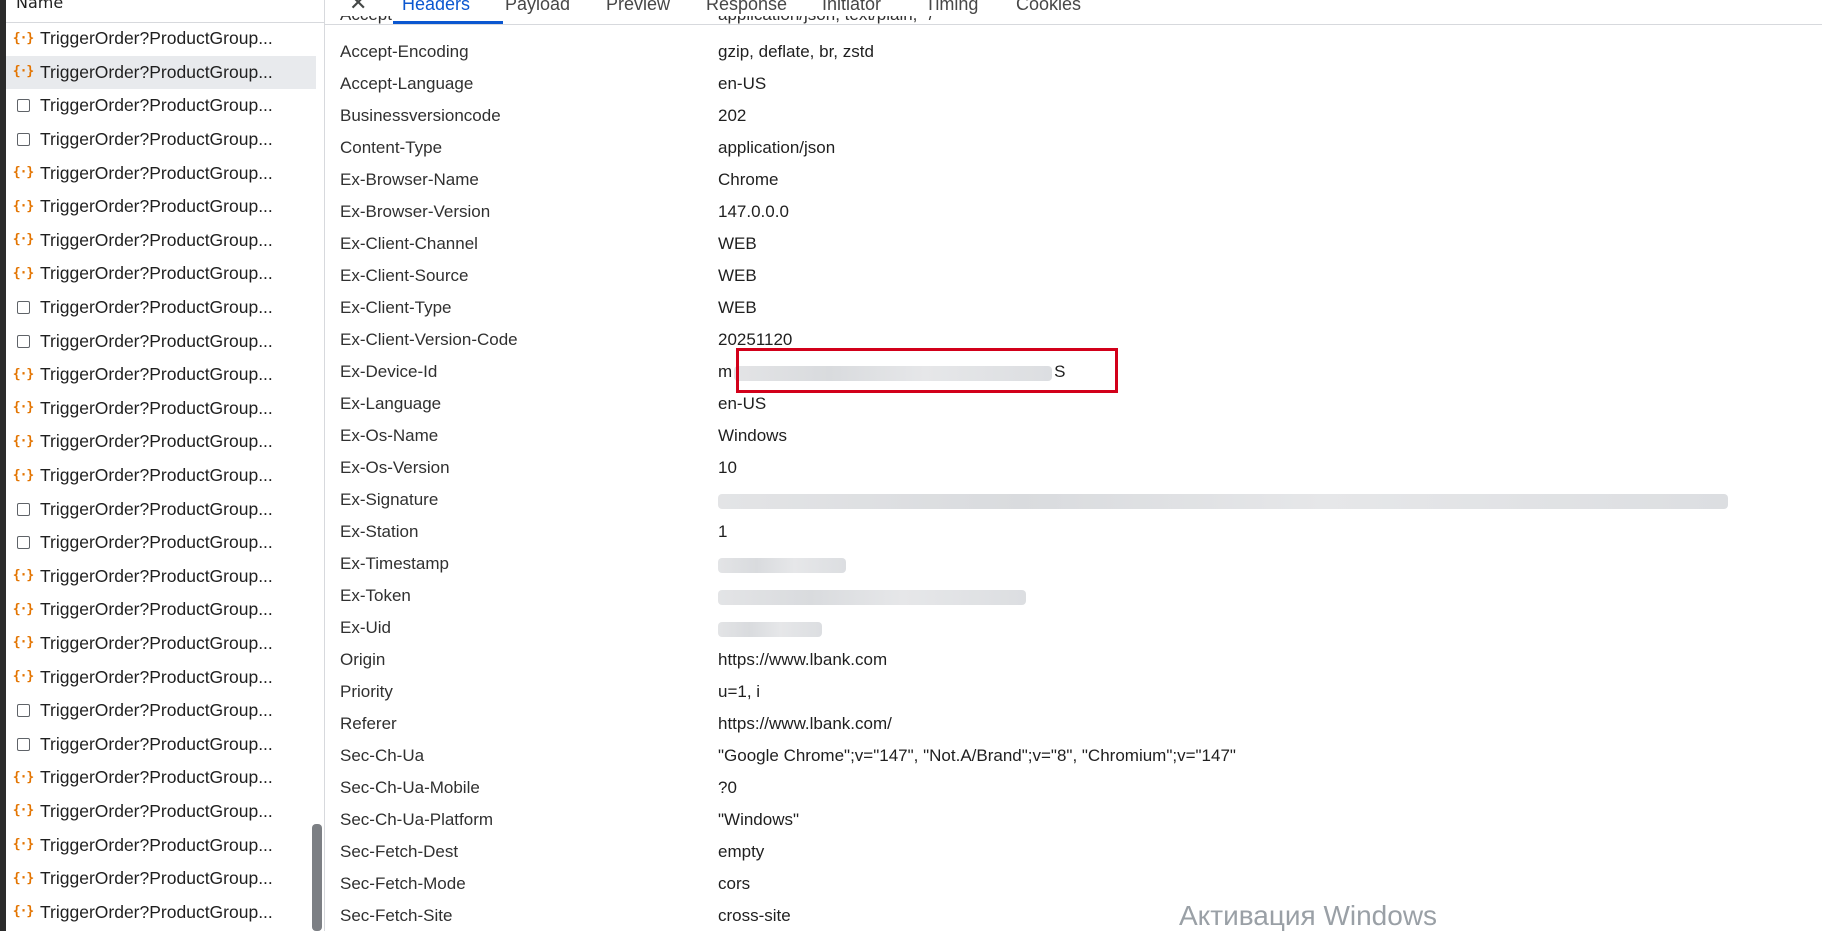 This screenshot has width=1822, height=931. What do you see at coordinates (638, 8) in the screenshot?
I see `tab-preview: Preview` at bounding box center [638, 8].